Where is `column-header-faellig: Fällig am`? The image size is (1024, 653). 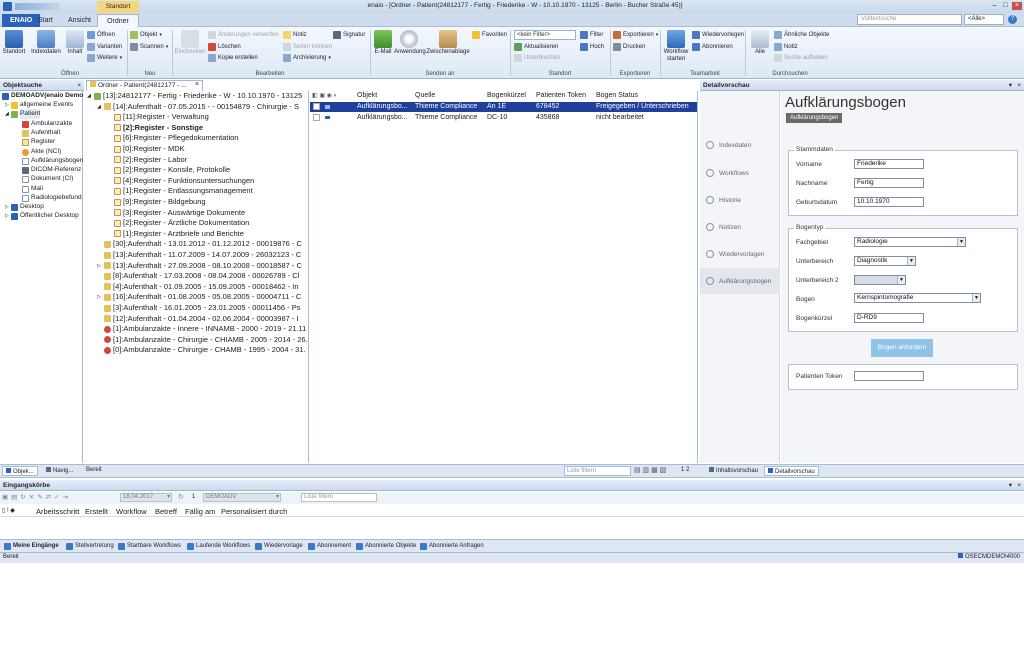 column-header-faellig: Fällig am is located at coordinates (200, 511).